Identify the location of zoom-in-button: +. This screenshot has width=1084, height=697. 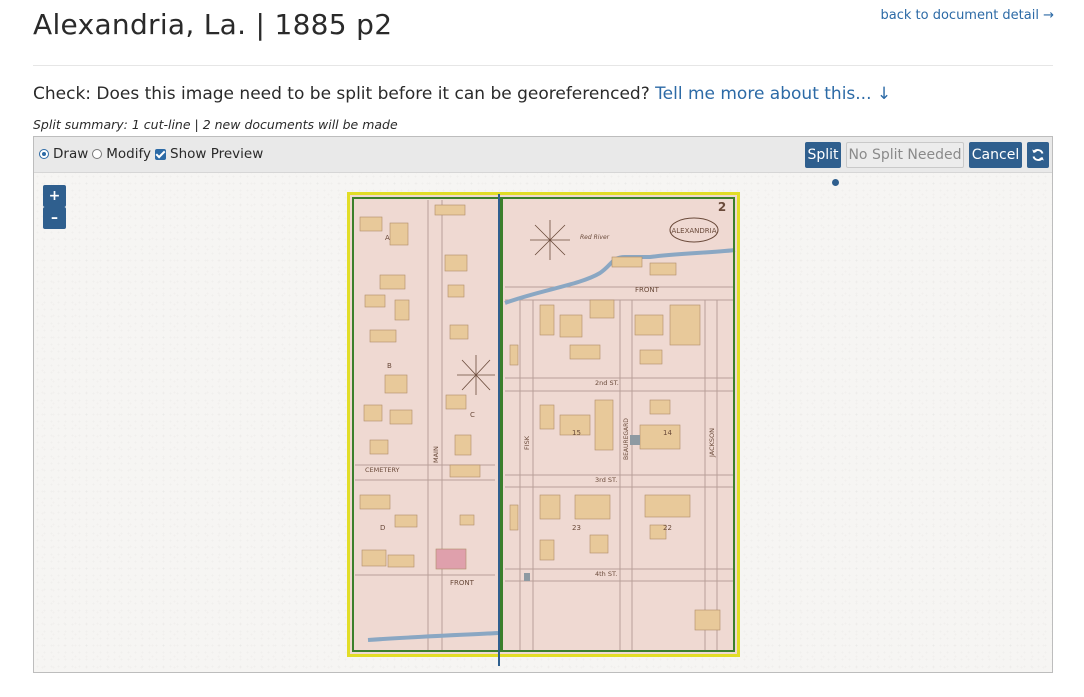
(54, 196).